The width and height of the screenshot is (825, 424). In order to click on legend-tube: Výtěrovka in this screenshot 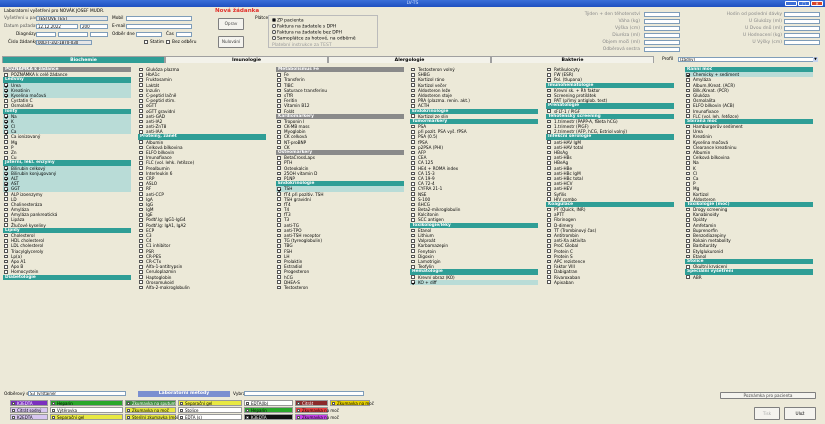, I will do `click(86, 410)`.